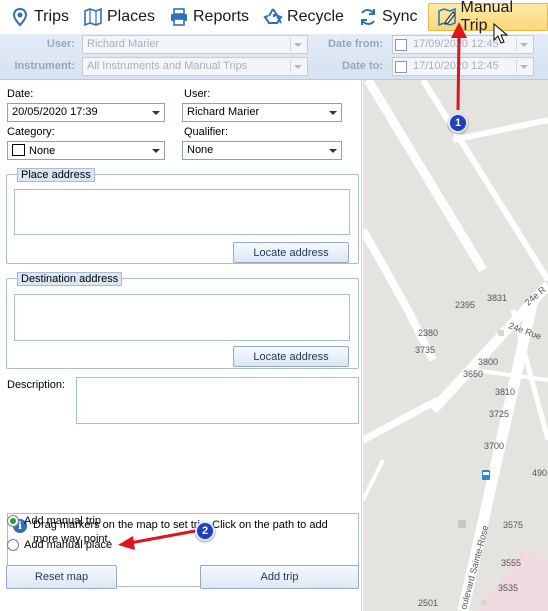  What do you see at coordinates (93, 17) in the screenshot?
I see `places-map-icon` at bounding box center [93, 17].